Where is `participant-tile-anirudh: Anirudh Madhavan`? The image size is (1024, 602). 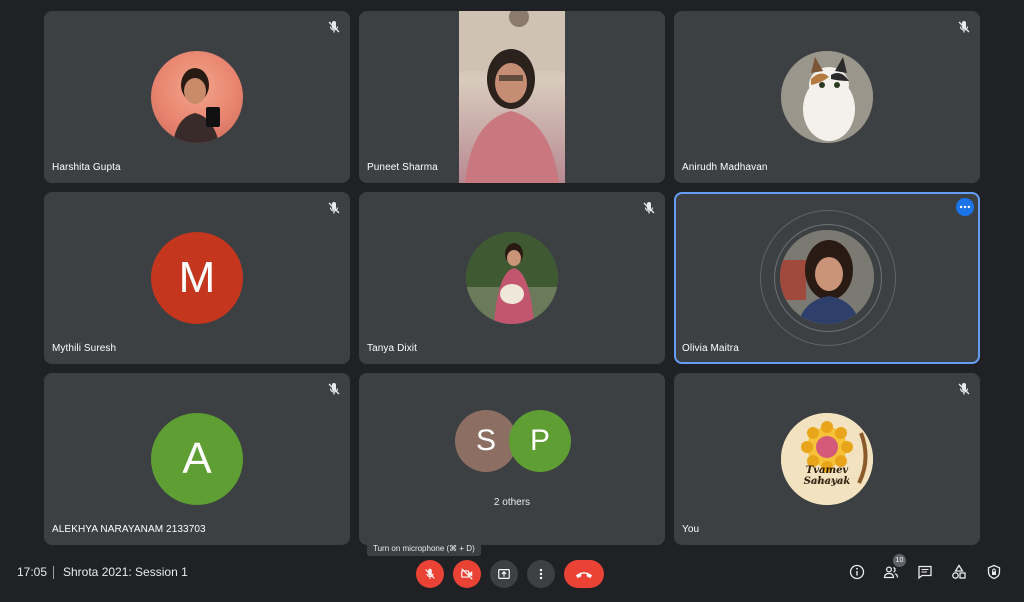 participant-tile-anirudh: Anirudh Madhavan is located at coordinates (827, 97).